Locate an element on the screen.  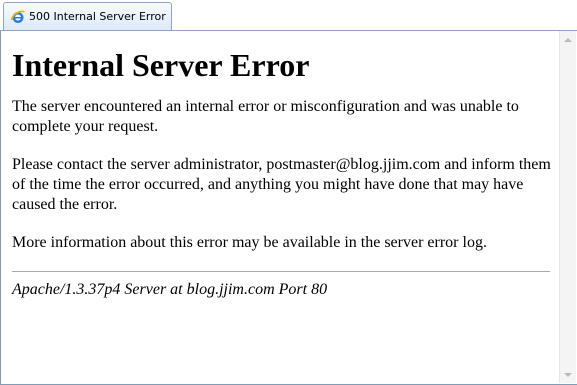
scroll-up-button is located at coordinates (568, 39).